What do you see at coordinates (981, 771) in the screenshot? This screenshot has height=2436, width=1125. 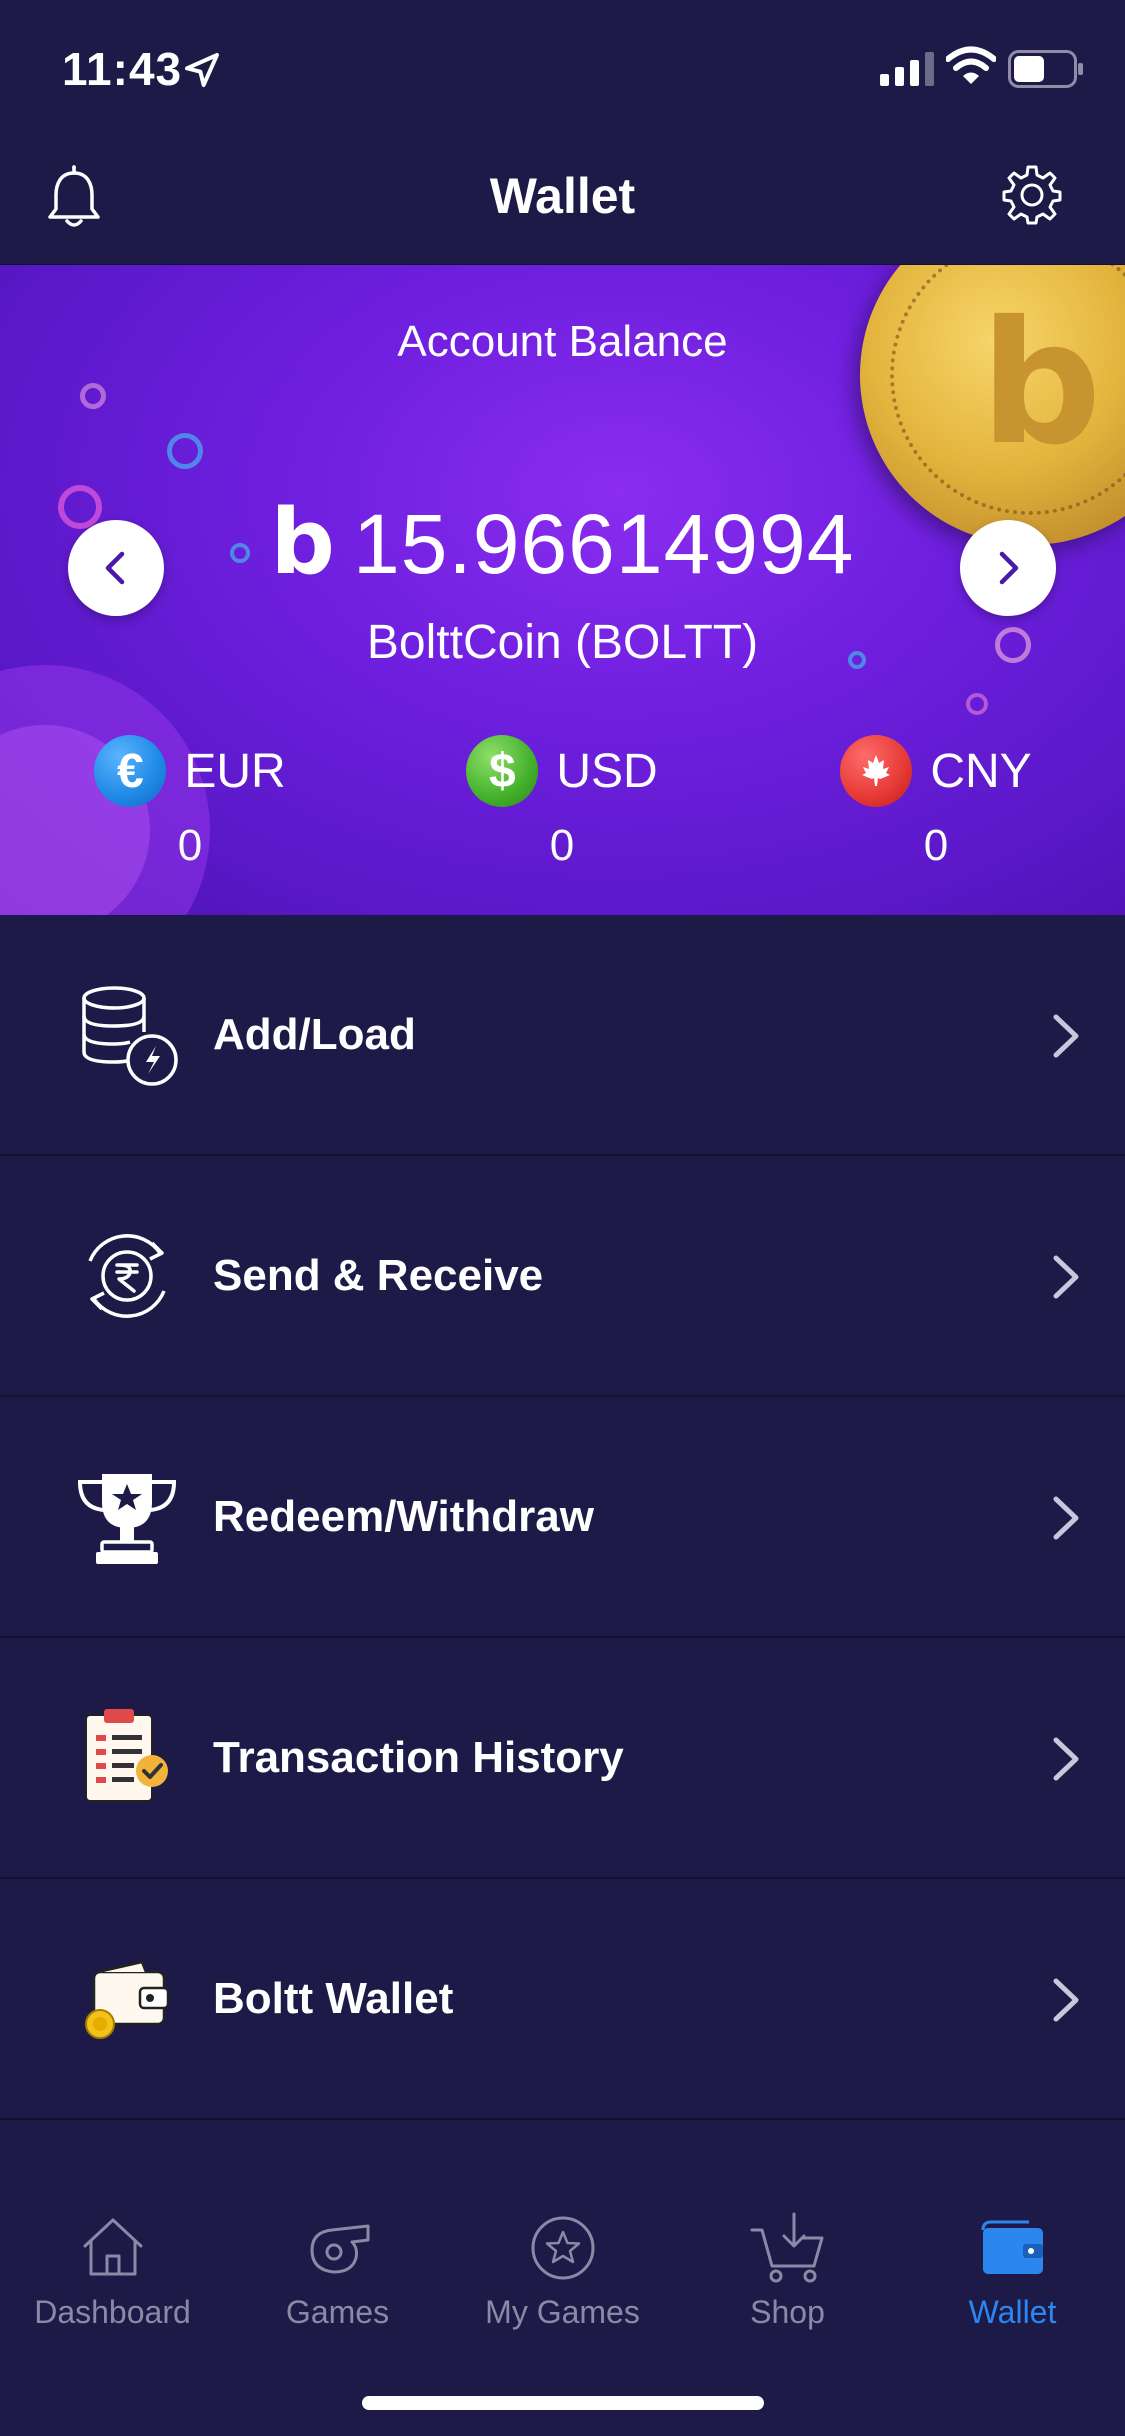 I see `fiat-code: CNY` at bounding box center [981, 771].